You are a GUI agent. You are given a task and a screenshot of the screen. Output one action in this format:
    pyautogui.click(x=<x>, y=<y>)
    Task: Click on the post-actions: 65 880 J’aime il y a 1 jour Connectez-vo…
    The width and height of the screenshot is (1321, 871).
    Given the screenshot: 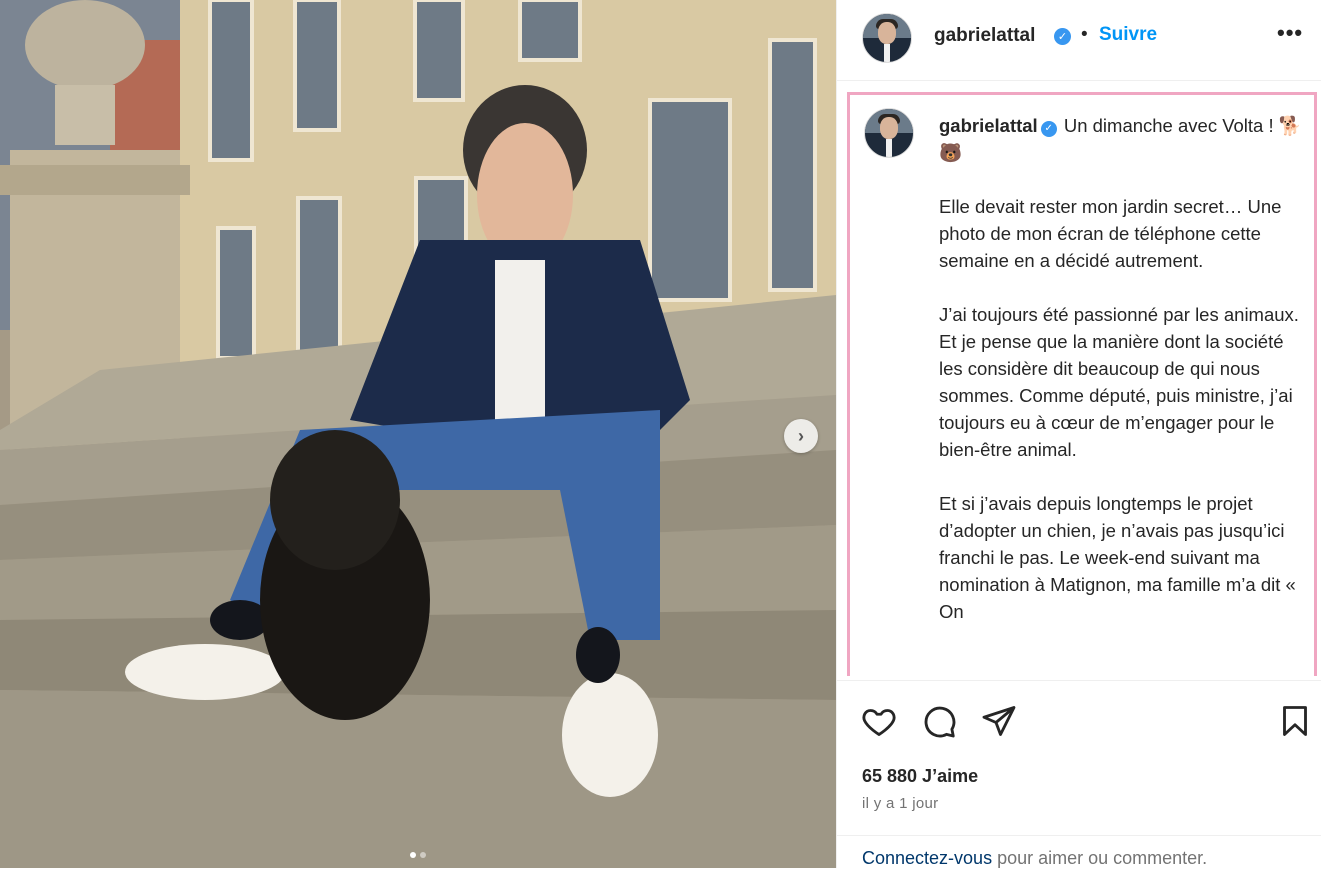 What is the action you would take?
    pyautogui.click(x=1079, y=775)
    